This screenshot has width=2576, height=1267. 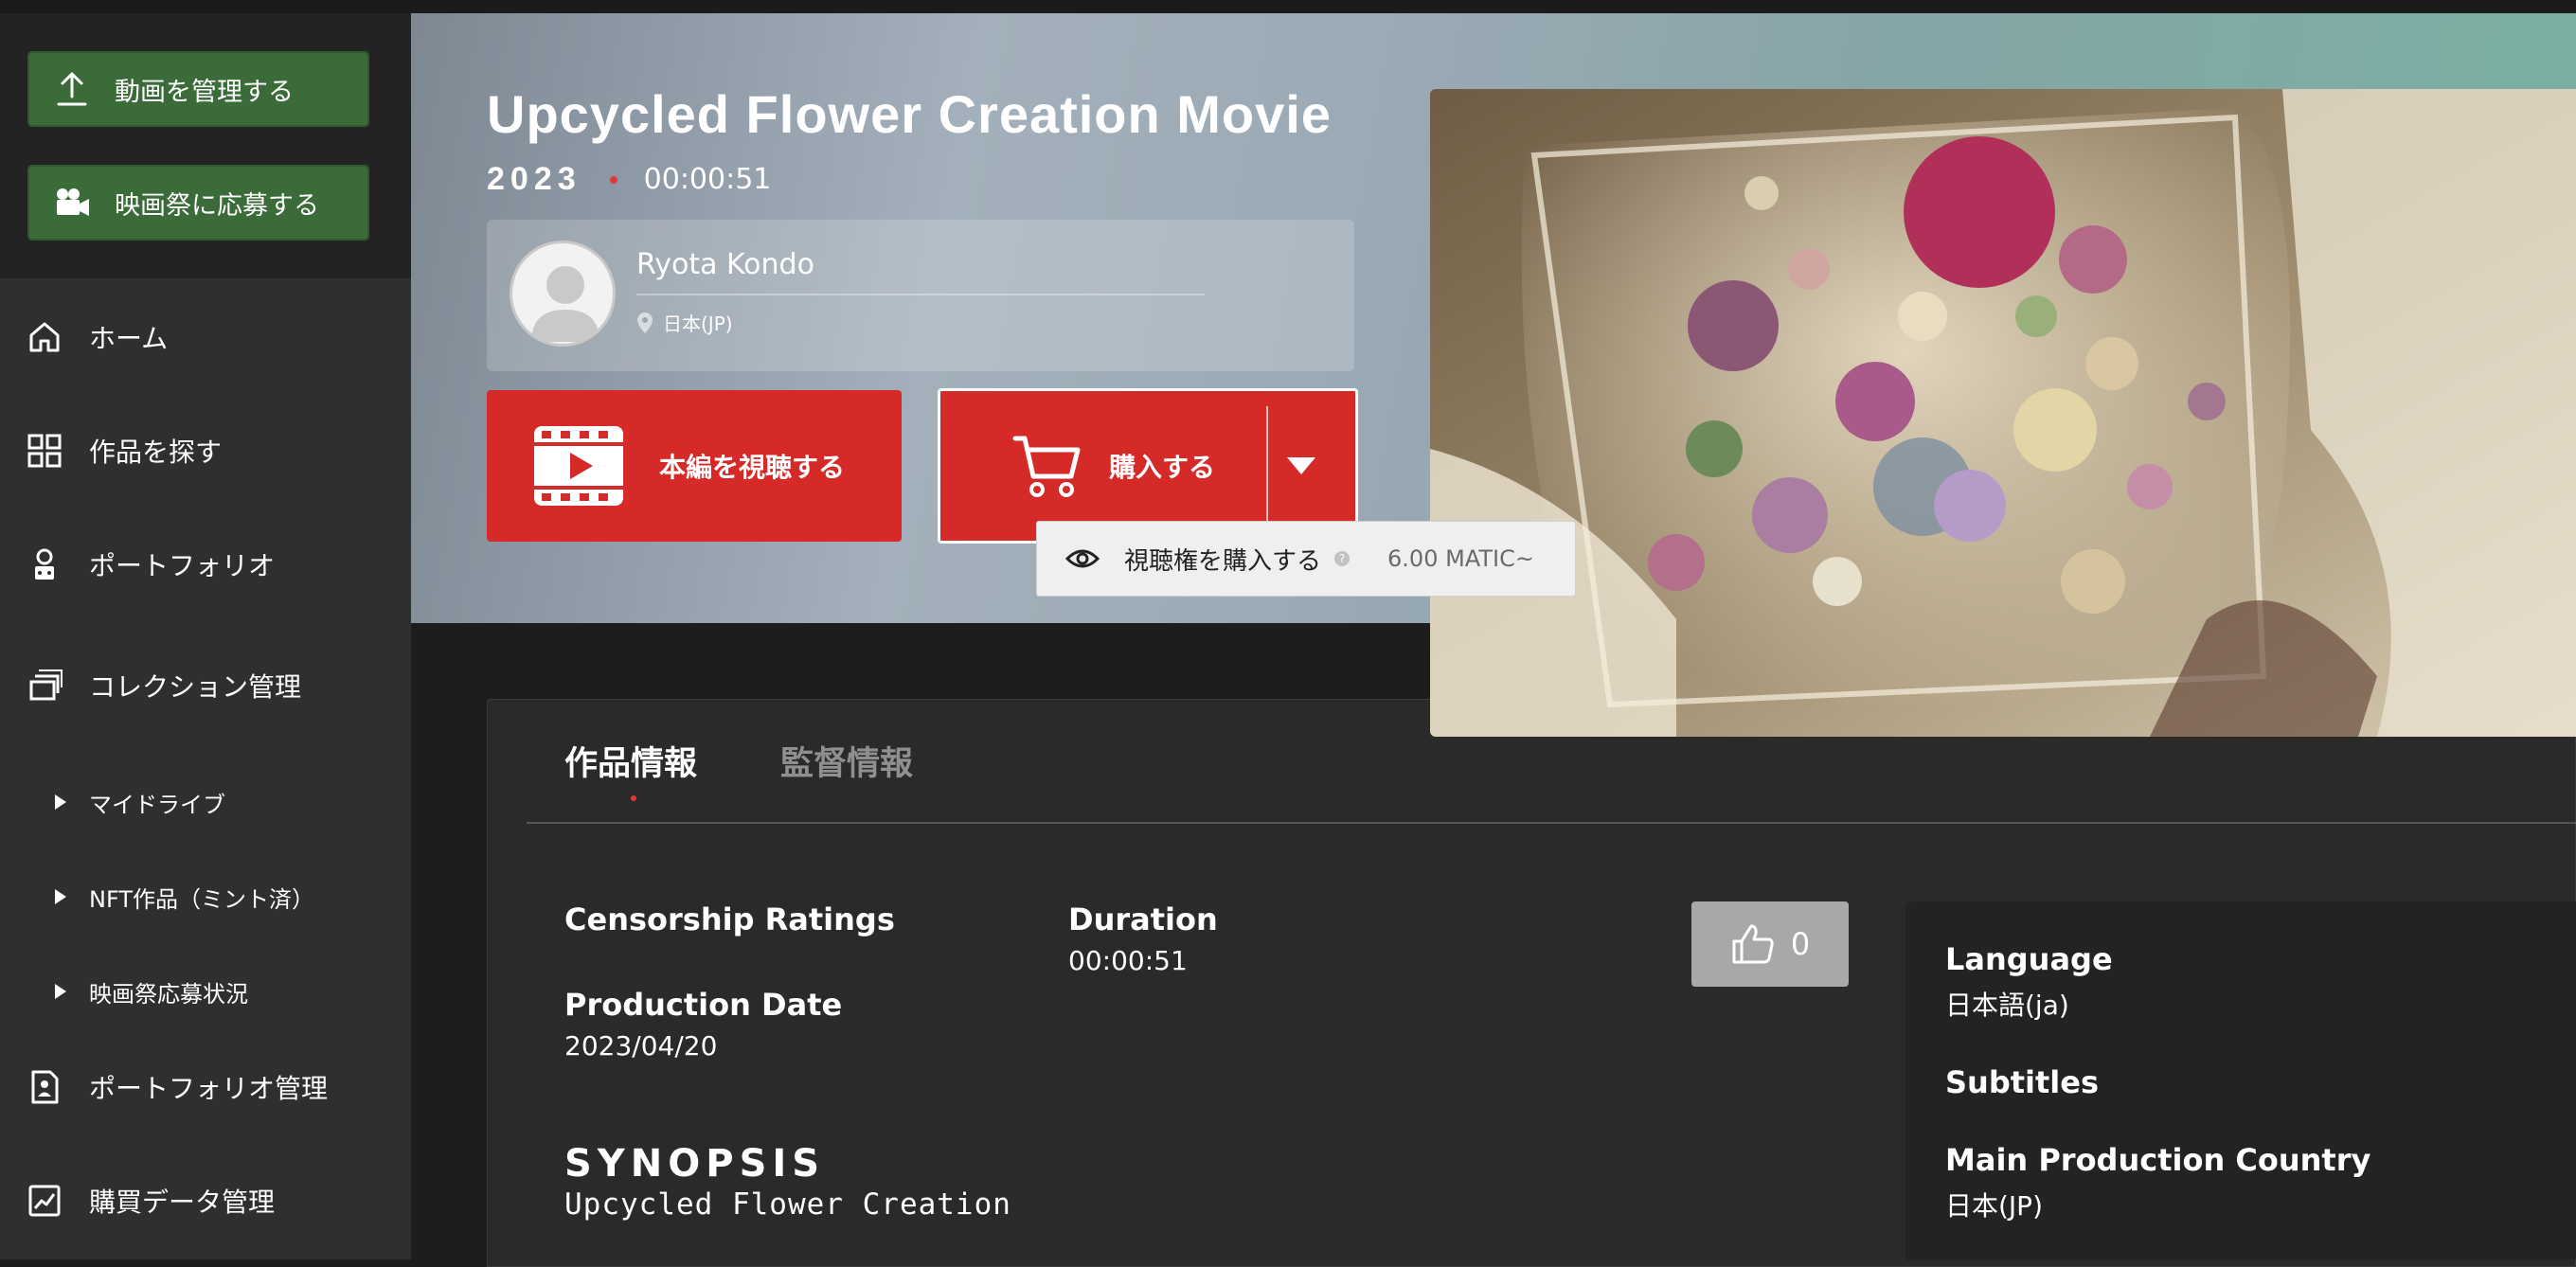 What do you see at coordinates (1753, 944) in the screenshot?
I see `thumbs-up-icon` at bounding box center [1753, 944].